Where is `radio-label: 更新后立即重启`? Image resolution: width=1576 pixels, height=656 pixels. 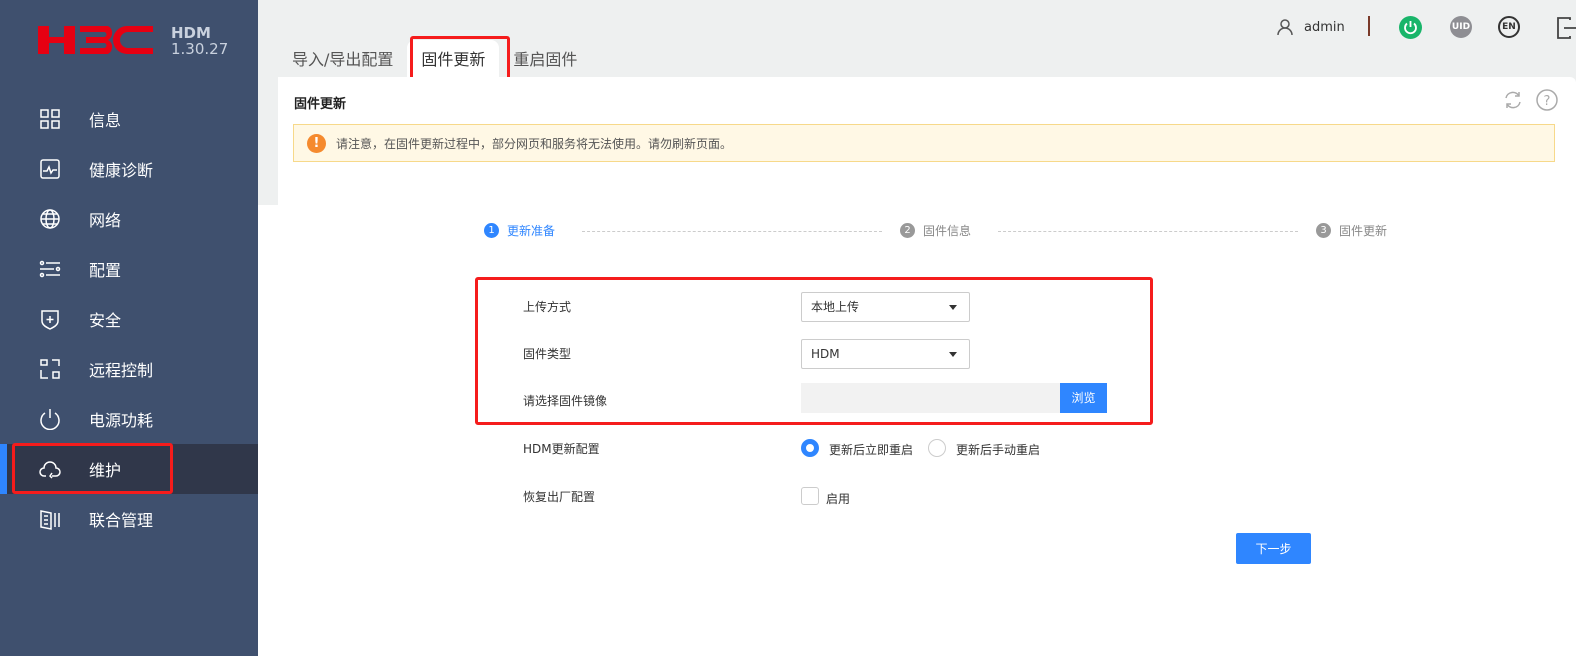
radio-label: 更新后立即重启 is located at coordinates (871, 450).